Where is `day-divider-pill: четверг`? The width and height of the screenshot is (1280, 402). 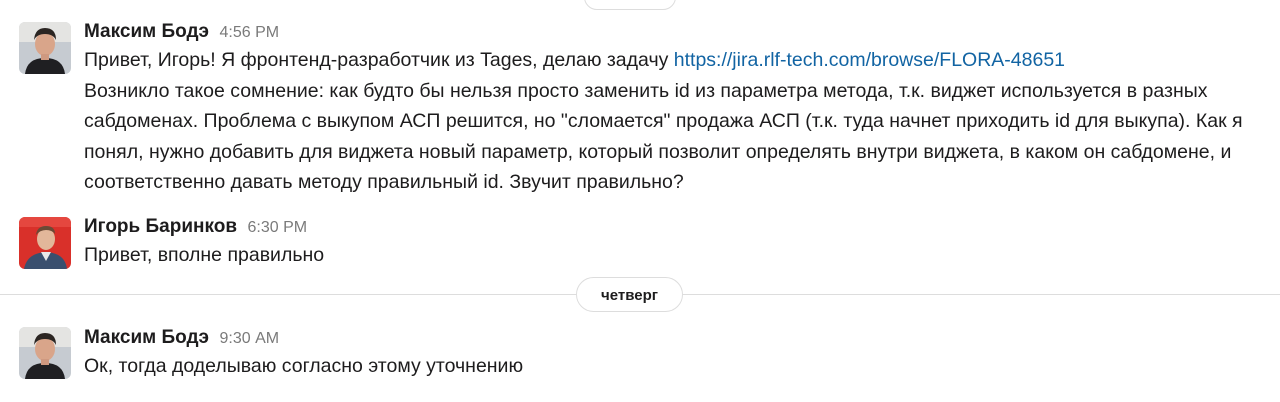 day-divider-pill: четверг is located at coordinates (629, 294).